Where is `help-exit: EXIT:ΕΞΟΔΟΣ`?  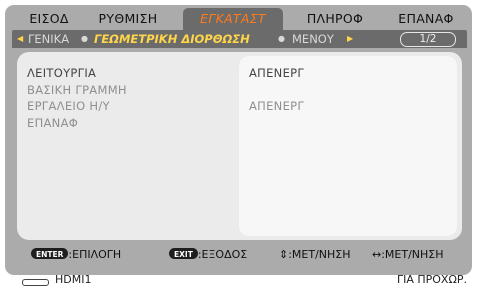
help-exit: EXIT:ΕΞΟΔΟΣ is located at coordinates (208, 255).